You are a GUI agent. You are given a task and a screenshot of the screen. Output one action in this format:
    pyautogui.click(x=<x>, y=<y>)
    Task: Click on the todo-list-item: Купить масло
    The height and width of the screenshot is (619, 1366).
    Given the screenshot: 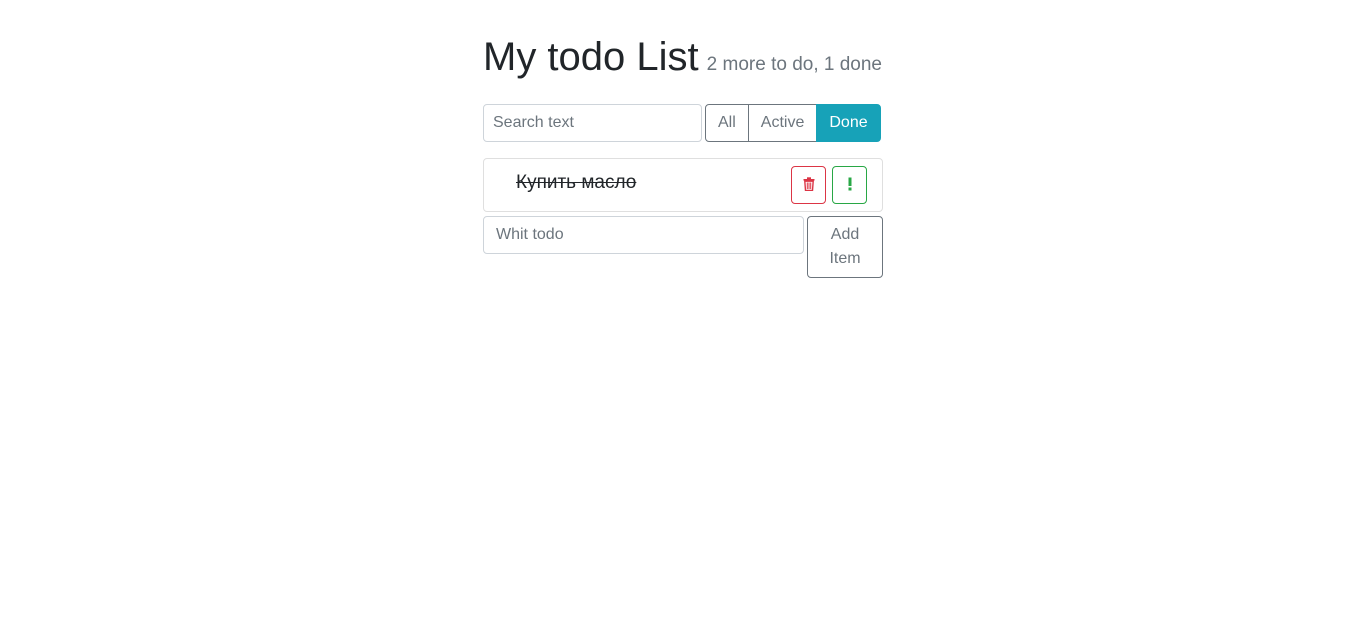 What is the action you would take?
    pyautogui.click(x=683, y=185)
    